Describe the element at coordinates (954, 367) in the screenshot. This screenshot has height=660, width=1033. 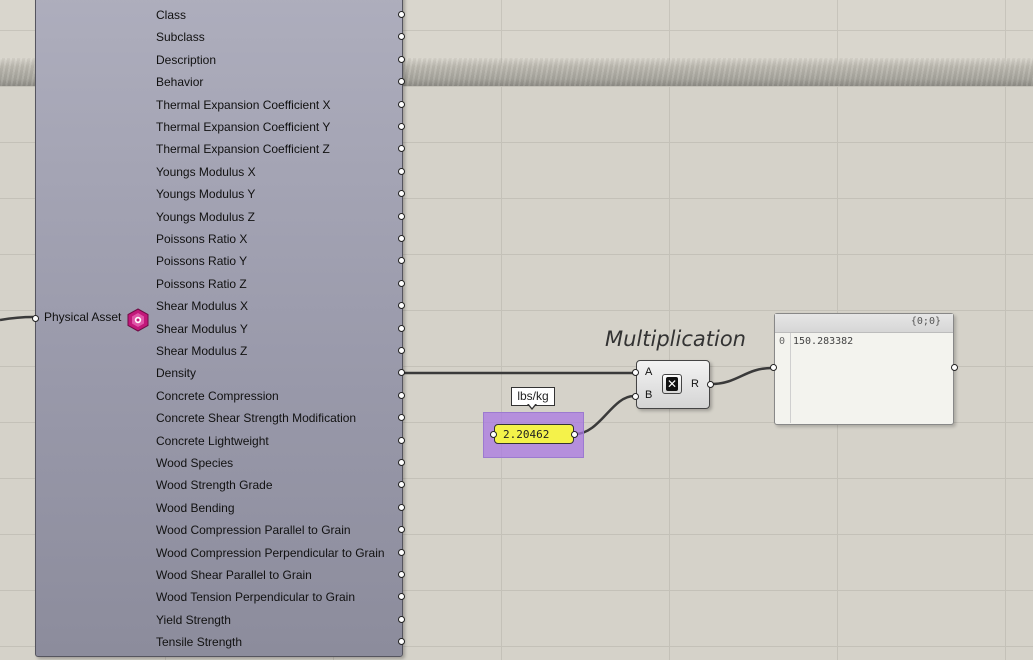
I see `panel-output-grip` at that location.